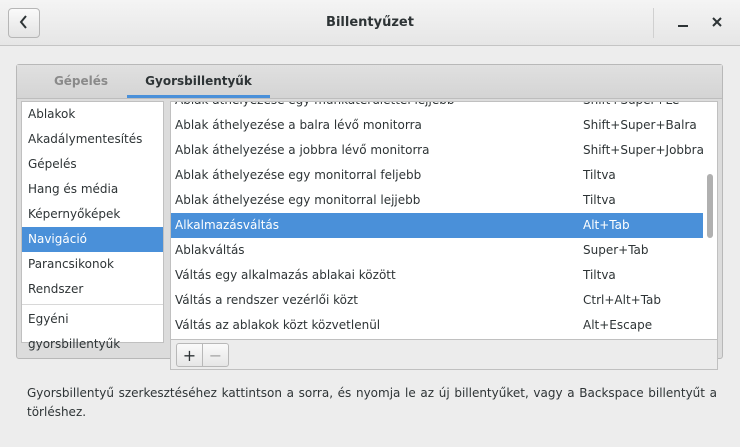  What do you see at coordinates (298, 125) in the screenshot?
I see `shortcut-name: Ablak áthelyezése a balra lévő monitorra` at bounding box center [298, 125].